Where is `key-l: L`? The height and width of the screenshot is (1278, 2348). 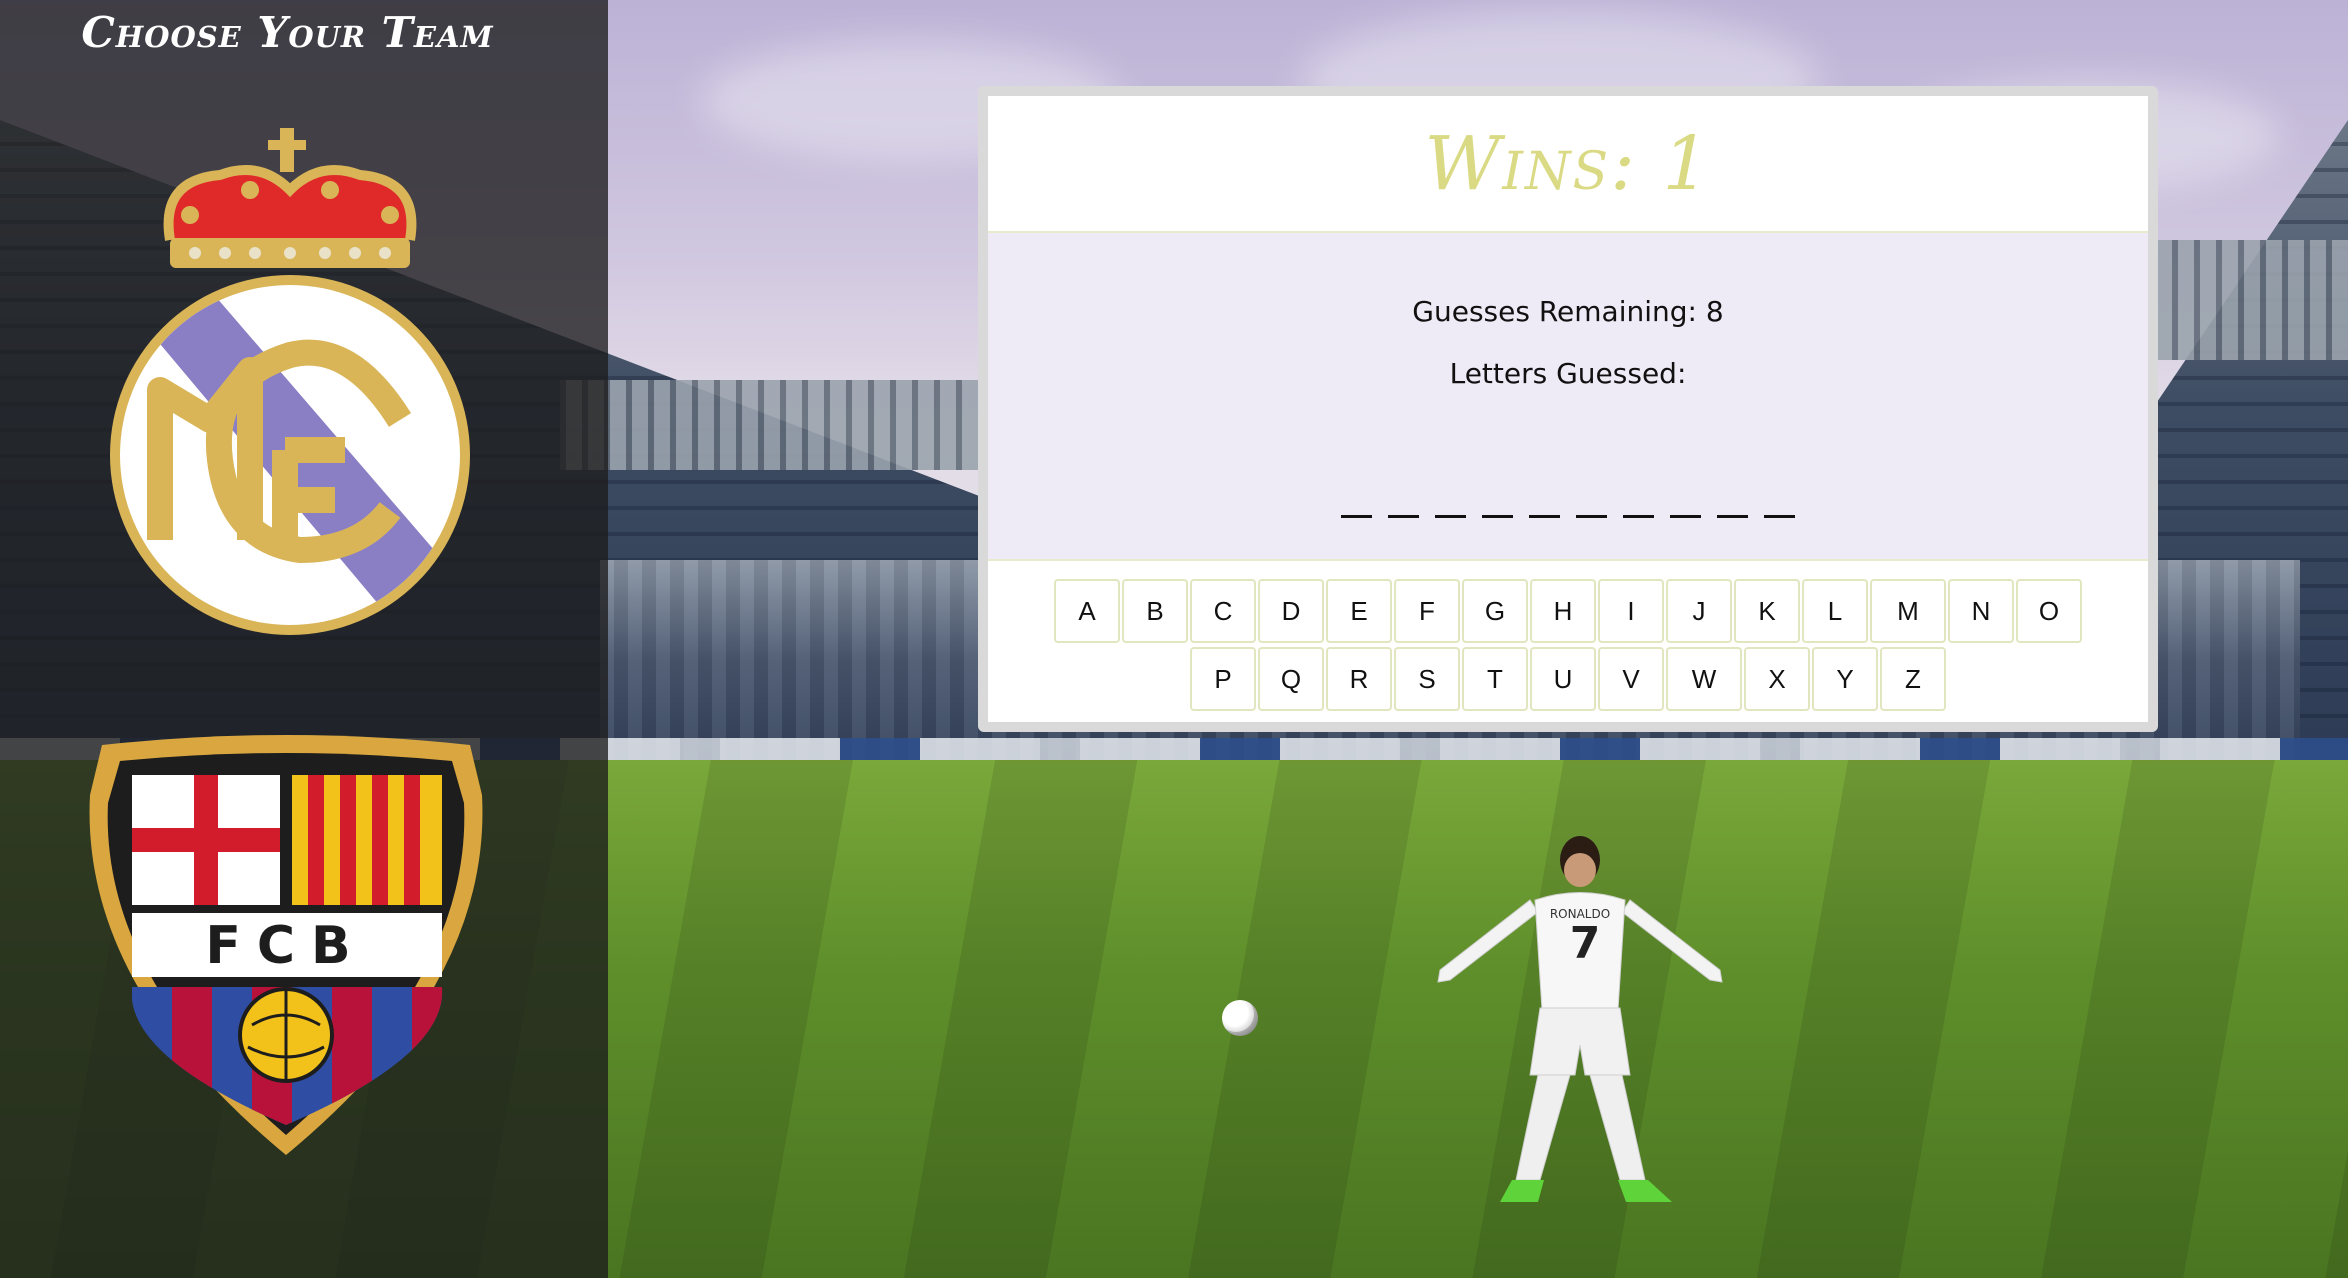
key-l: L is located at coordinates (1835, 611).